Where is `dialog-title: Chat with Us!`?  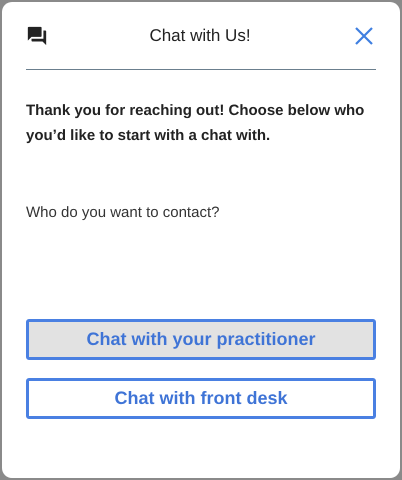 dialog-title: Chat with Us! is located at coordinates (200, 35).